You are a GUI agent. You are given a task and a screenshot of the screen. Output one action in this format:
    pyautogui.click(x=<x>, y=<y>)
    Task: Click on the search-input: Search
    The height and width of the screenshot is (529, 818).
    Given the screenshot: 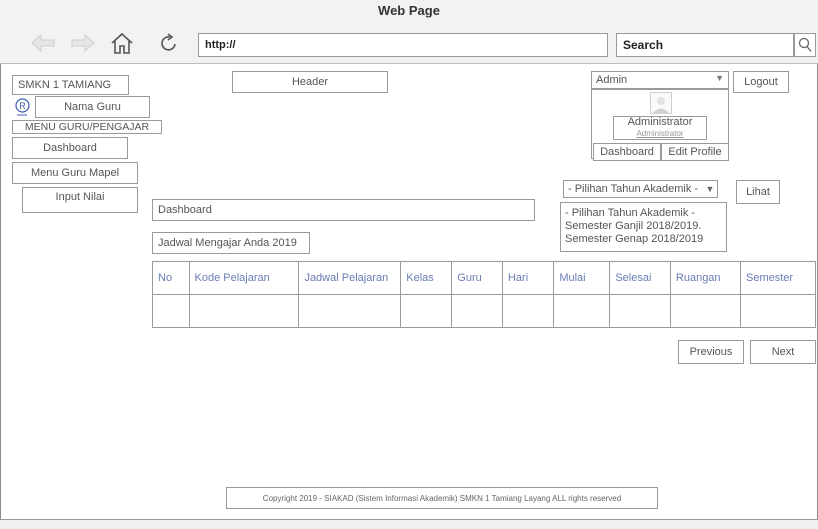 What is the action you would take?
    pyautogui.click(x=705, y=45)
    